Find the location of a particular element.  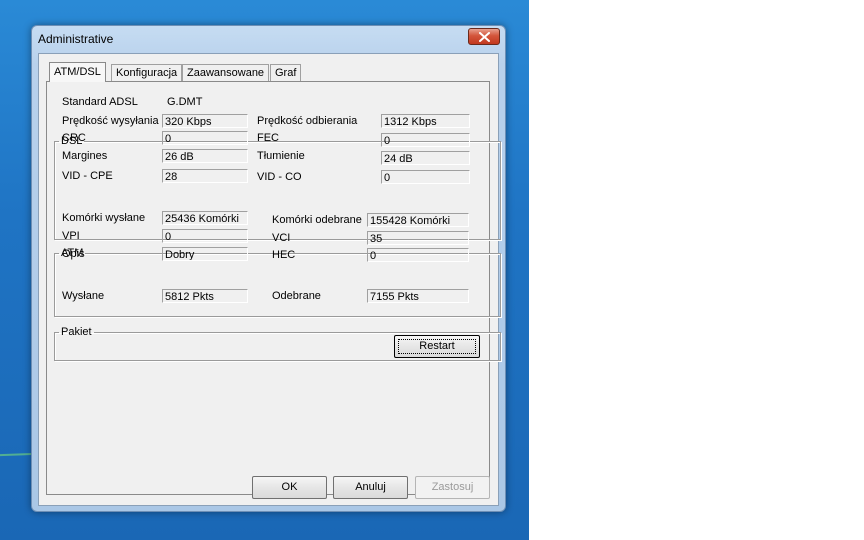

close-button is located at coordinates (484, 36).